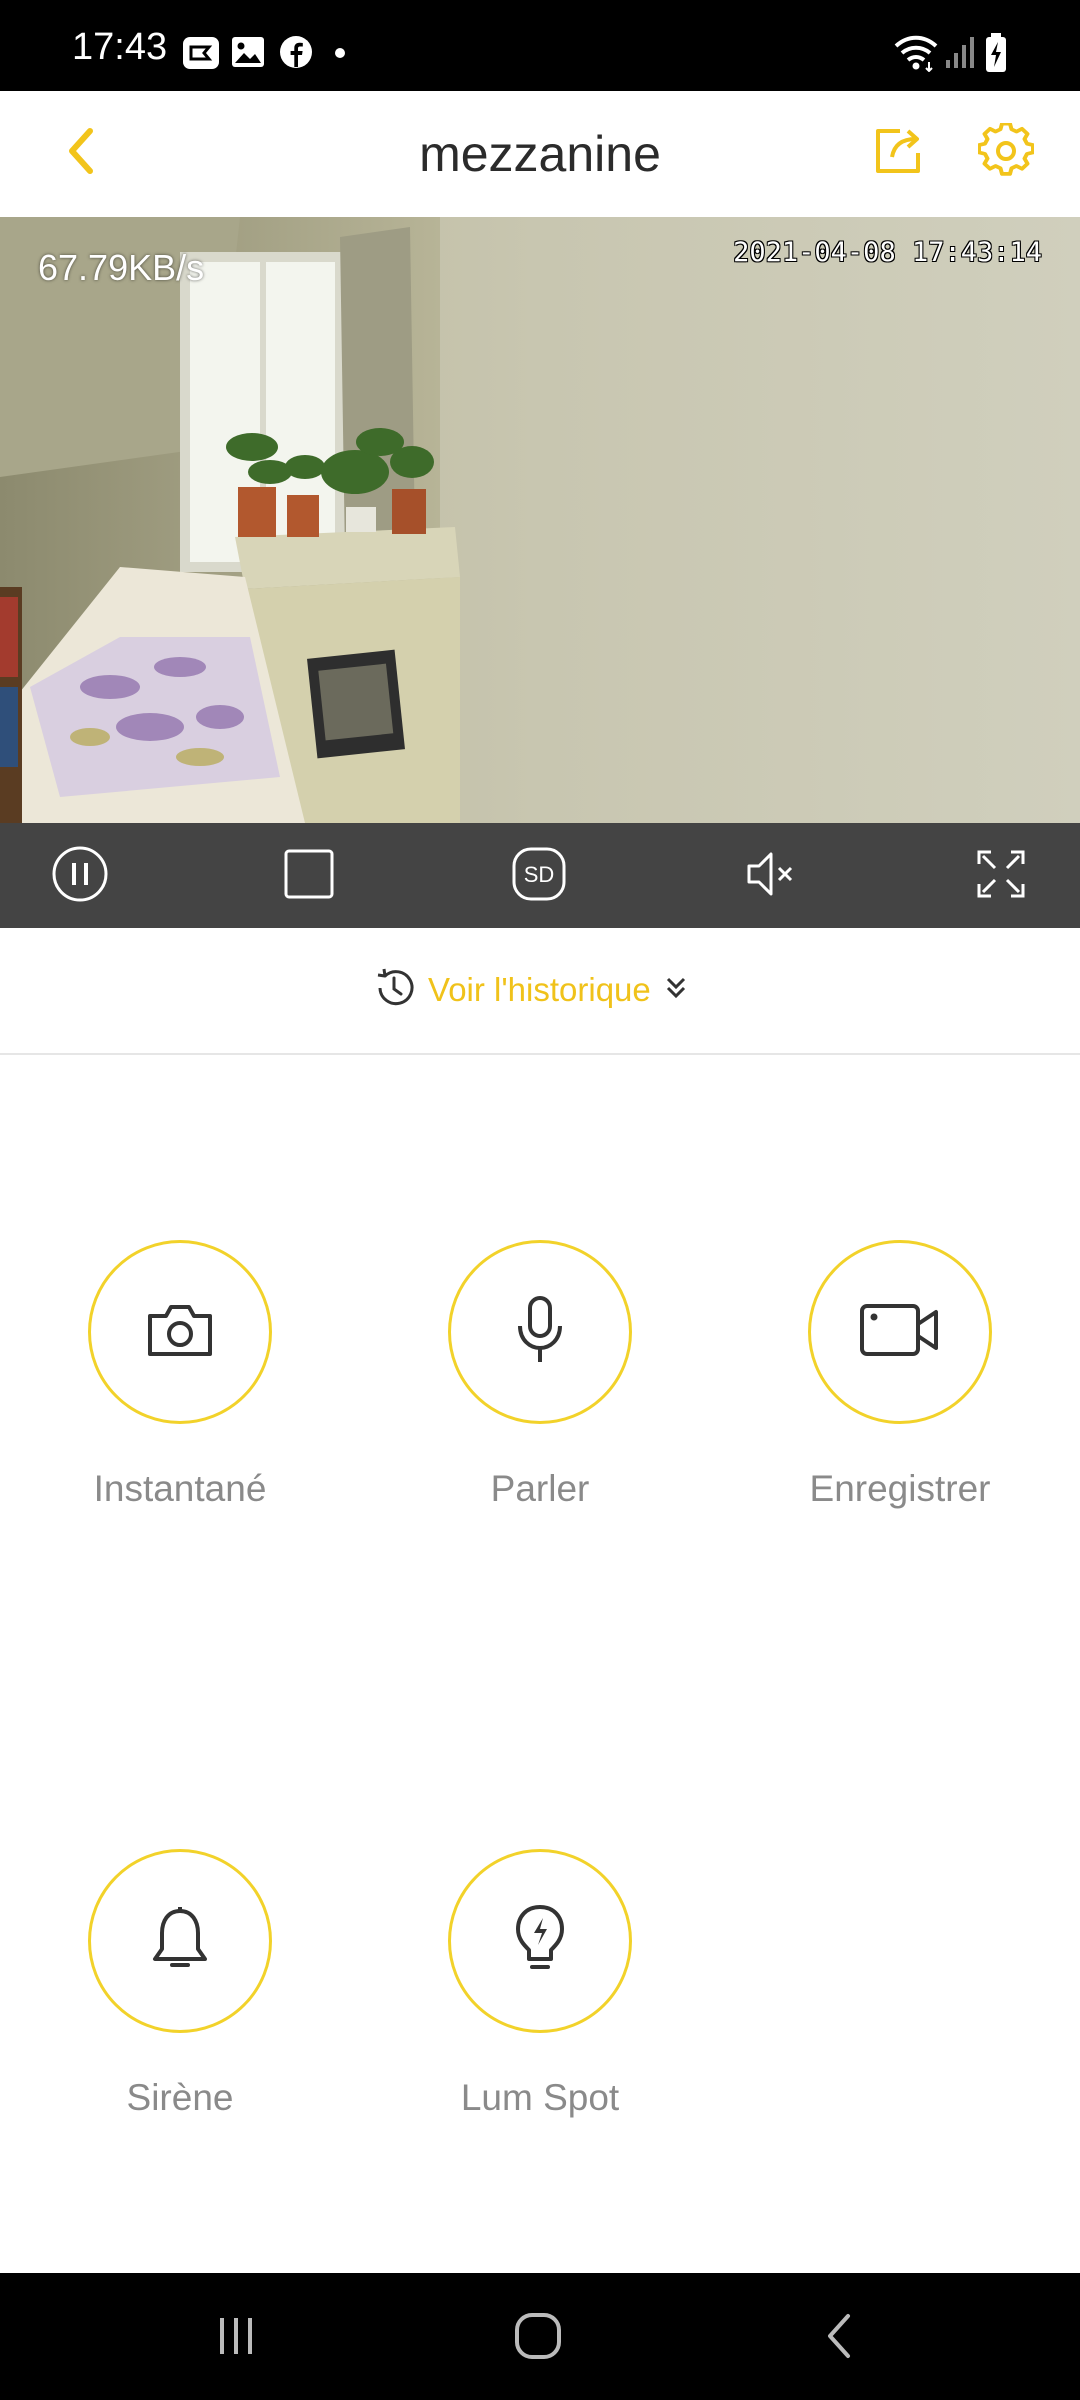  Describe the element at coordinates (248, 53) in the screenshot. I see `gallery-icon` at that location.